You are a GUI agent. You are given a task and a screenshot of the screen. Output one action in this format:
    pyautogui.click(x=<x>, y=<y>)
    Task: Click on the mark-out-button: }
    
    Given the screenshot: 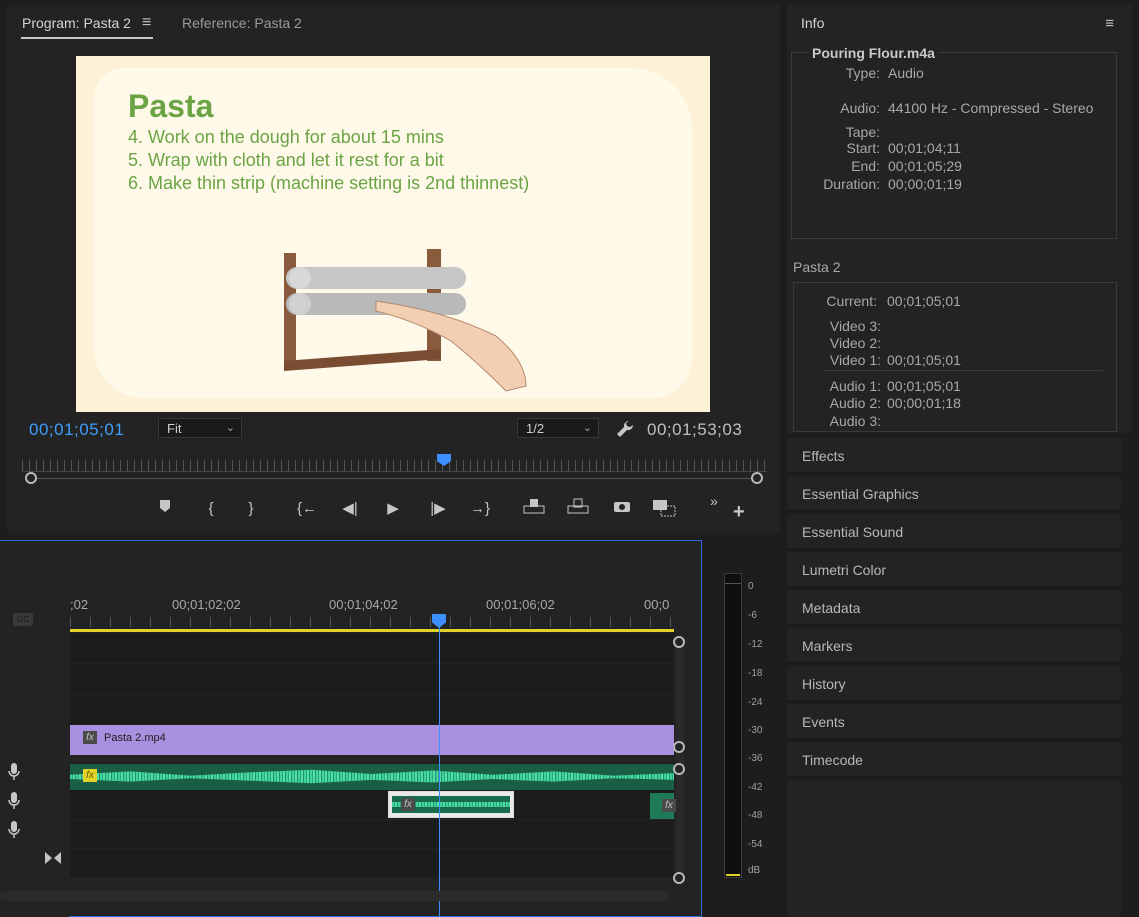 What is the action you would take?
    pyautogui.click(x=251, y=509)
    